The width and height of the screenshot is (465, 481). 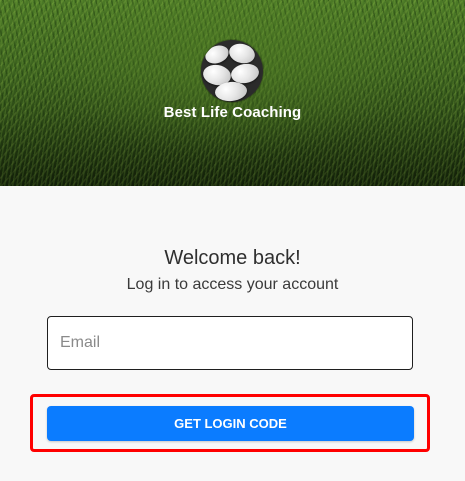 I want to click on stones-logo-icon, so click(x=232, y=71).